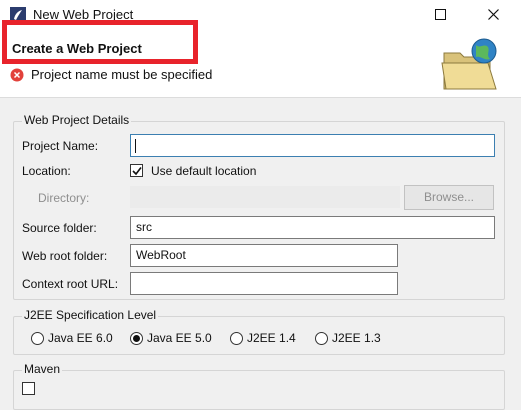  Describe the element at coordinates (179, 338) in the screenshot. I see `radio-label: Java EE 5.0` at that location.